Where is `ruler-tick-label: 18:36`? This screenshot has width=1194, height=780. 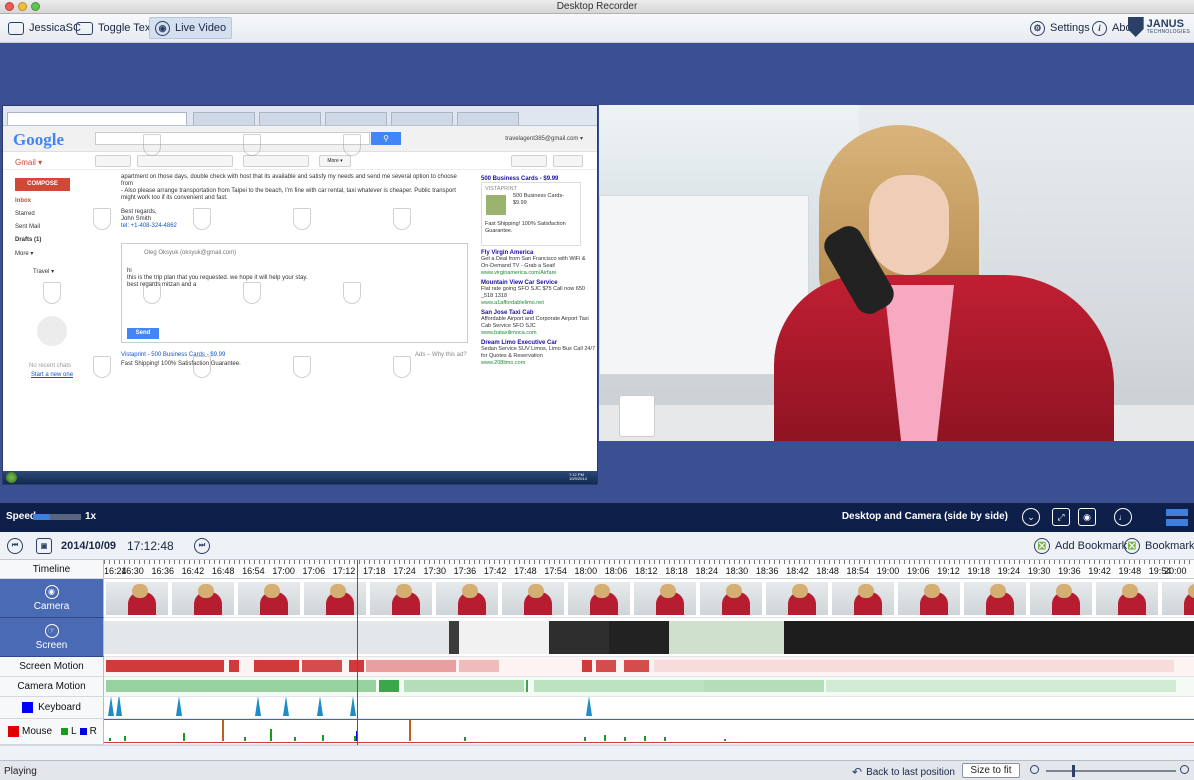 ruler-tick-label: 18:36 is located at coordinates (767, 571).